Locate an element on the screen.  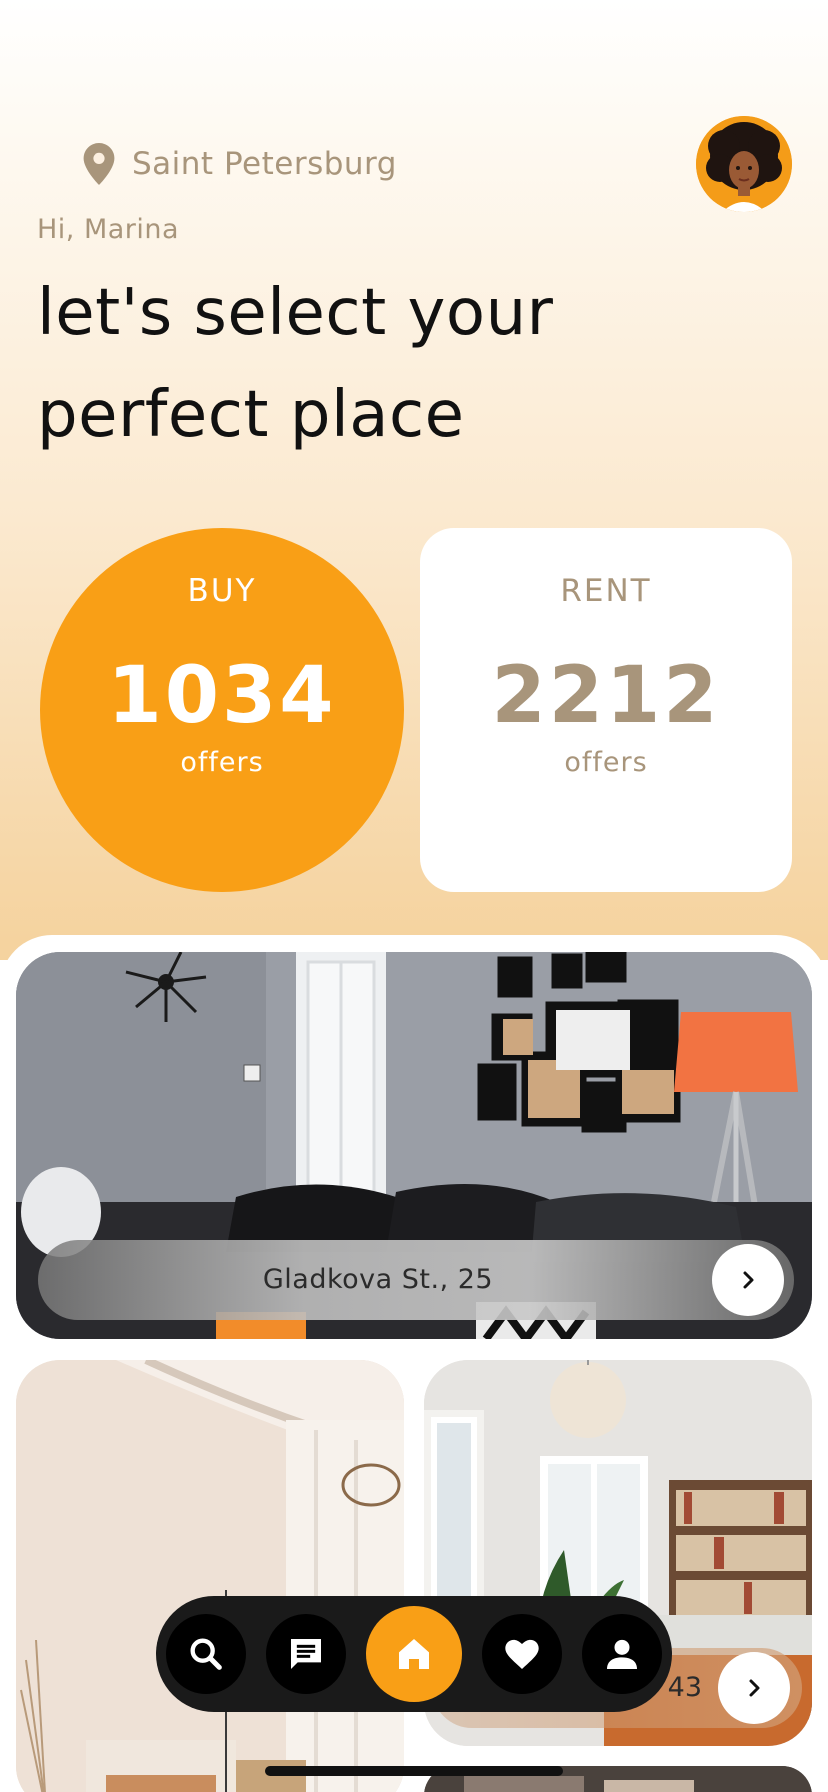
chat-icon is located at coordinates (306, 1654).